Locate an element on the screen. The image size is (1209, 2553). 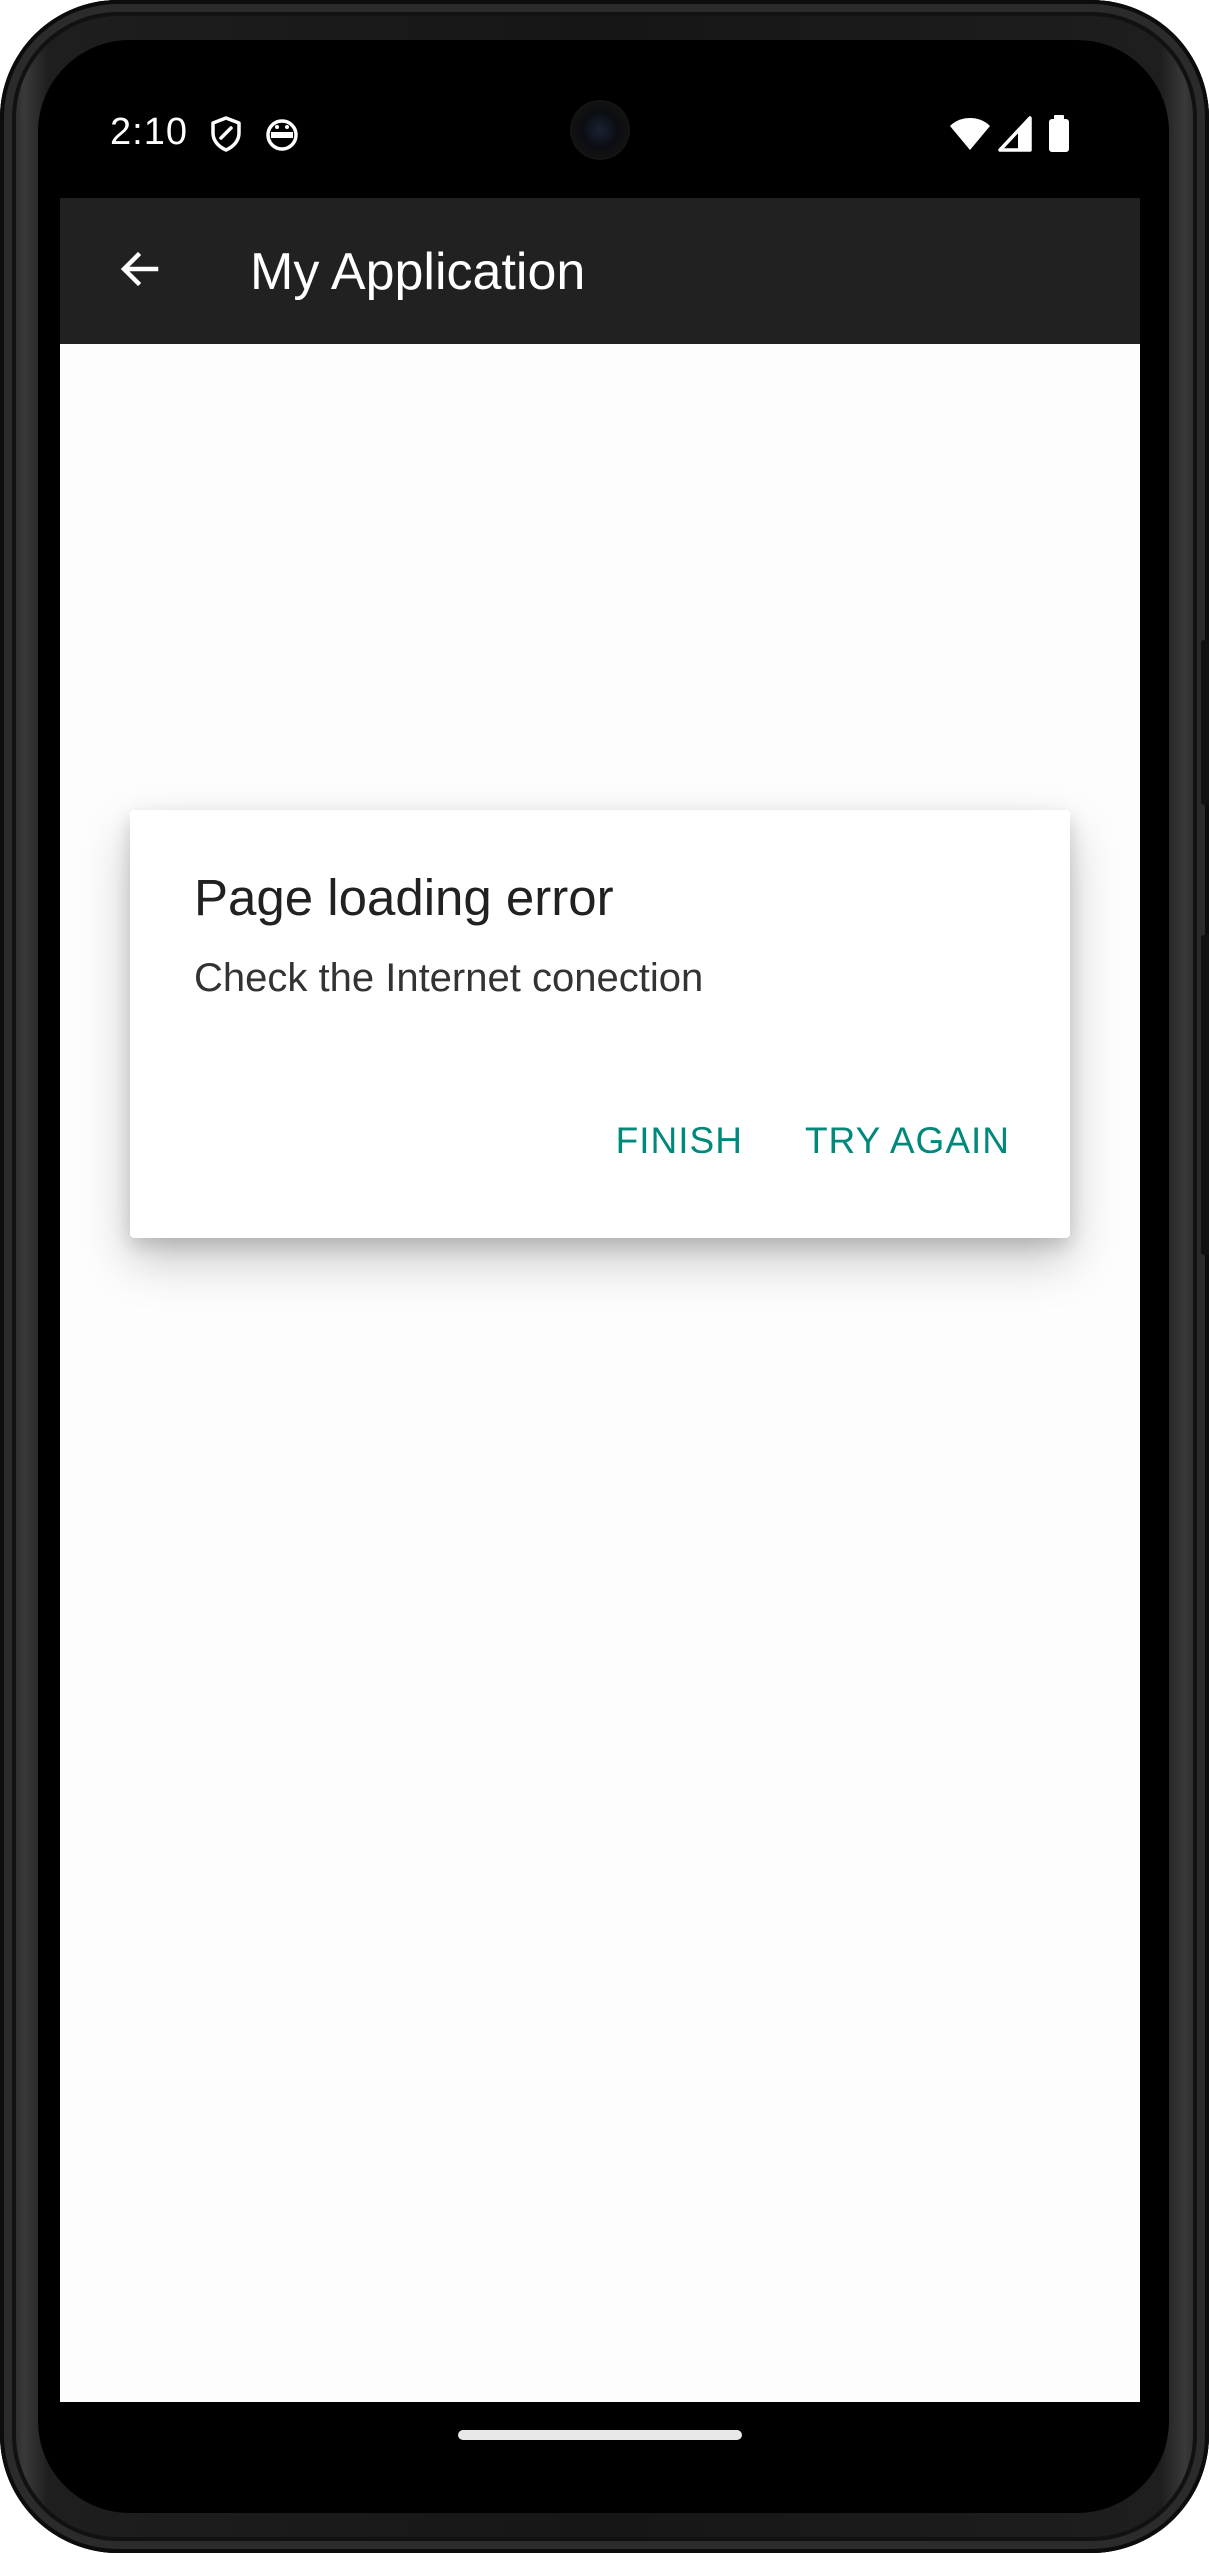
battery-icon is located at coordinates (1059, 134).